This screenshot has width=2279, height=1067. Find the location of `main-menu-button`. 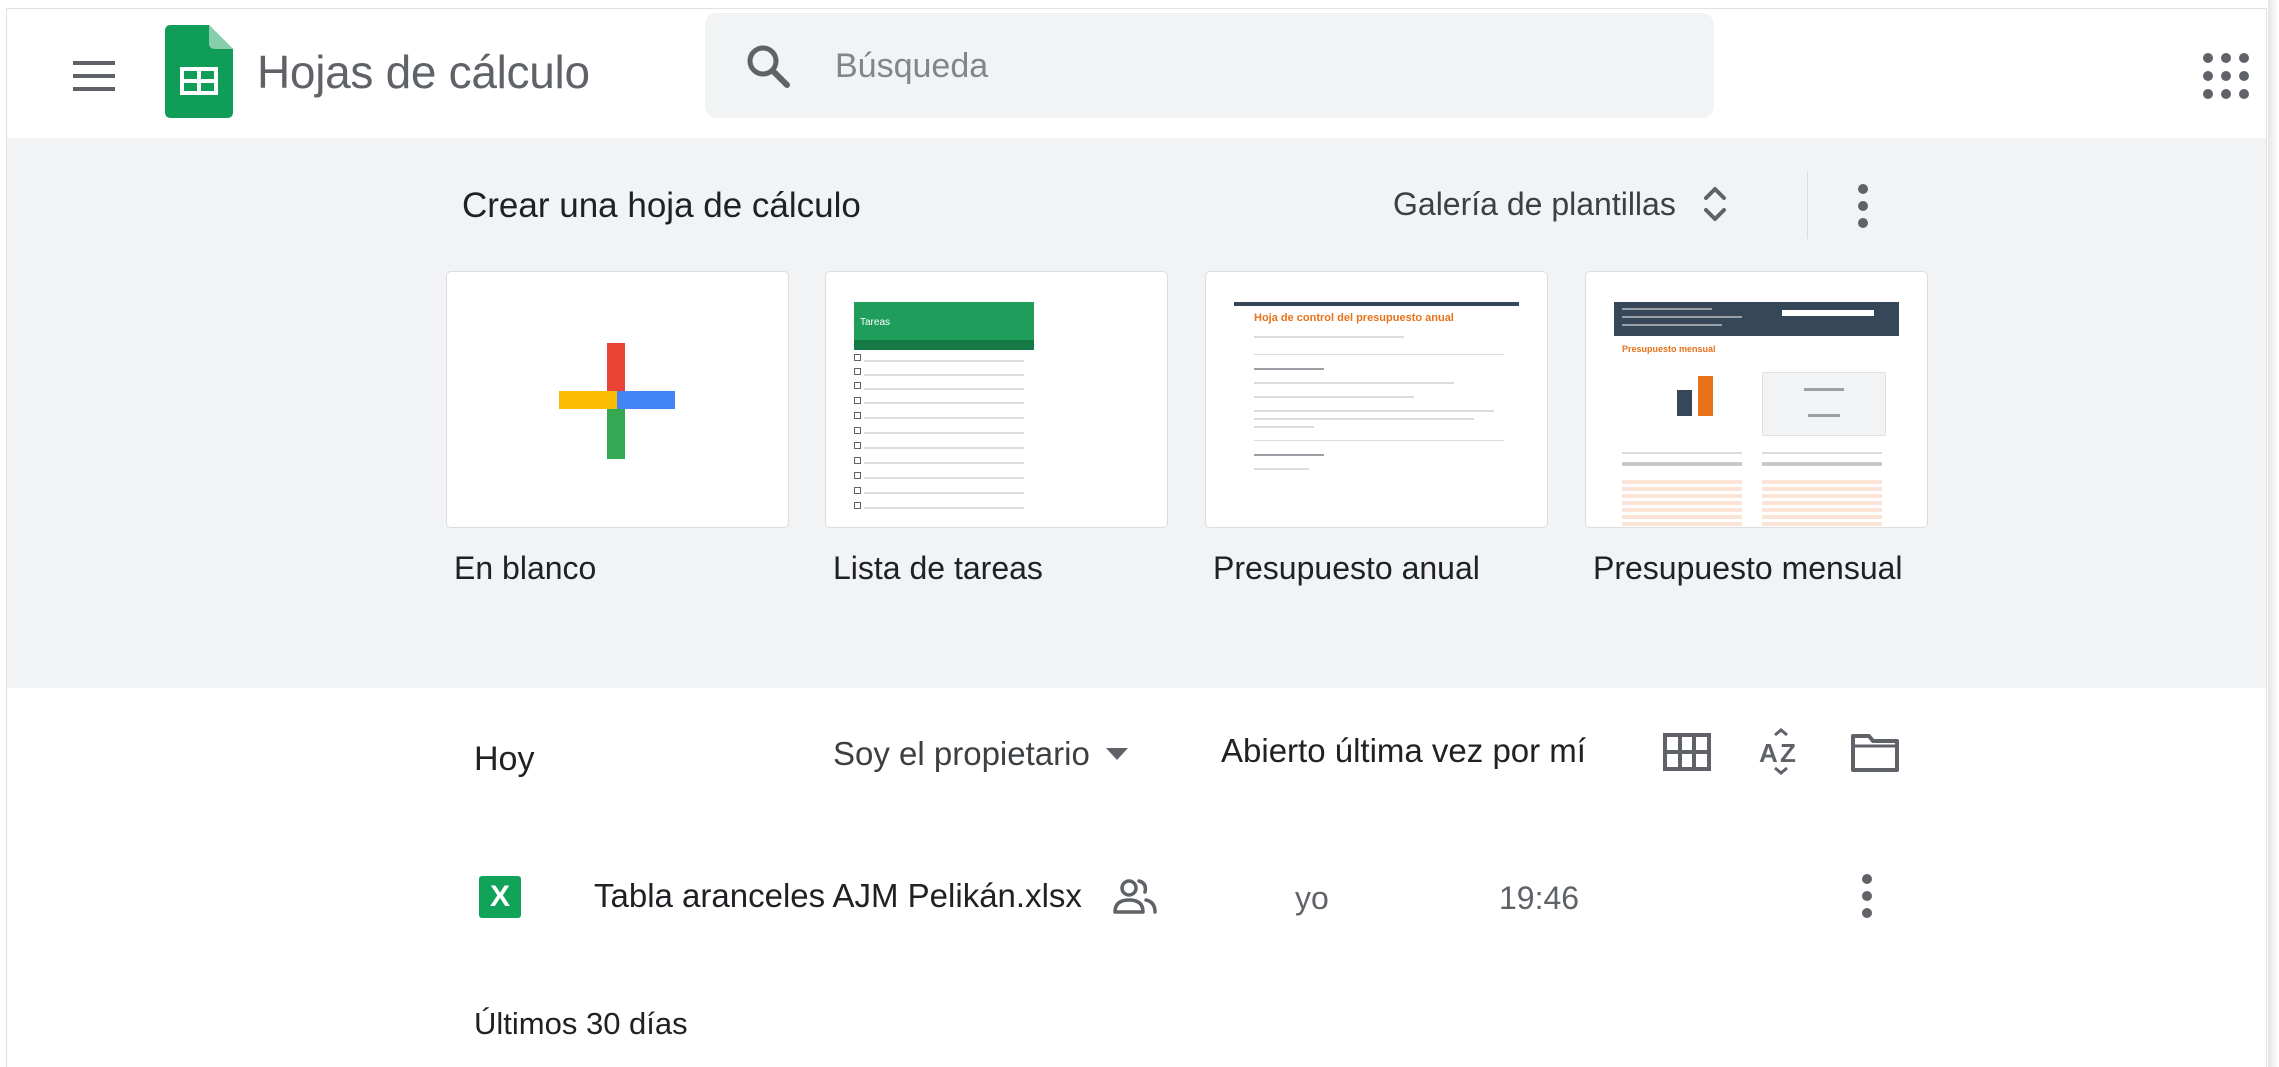

main-menu-button is located at coordinates (94, 76).